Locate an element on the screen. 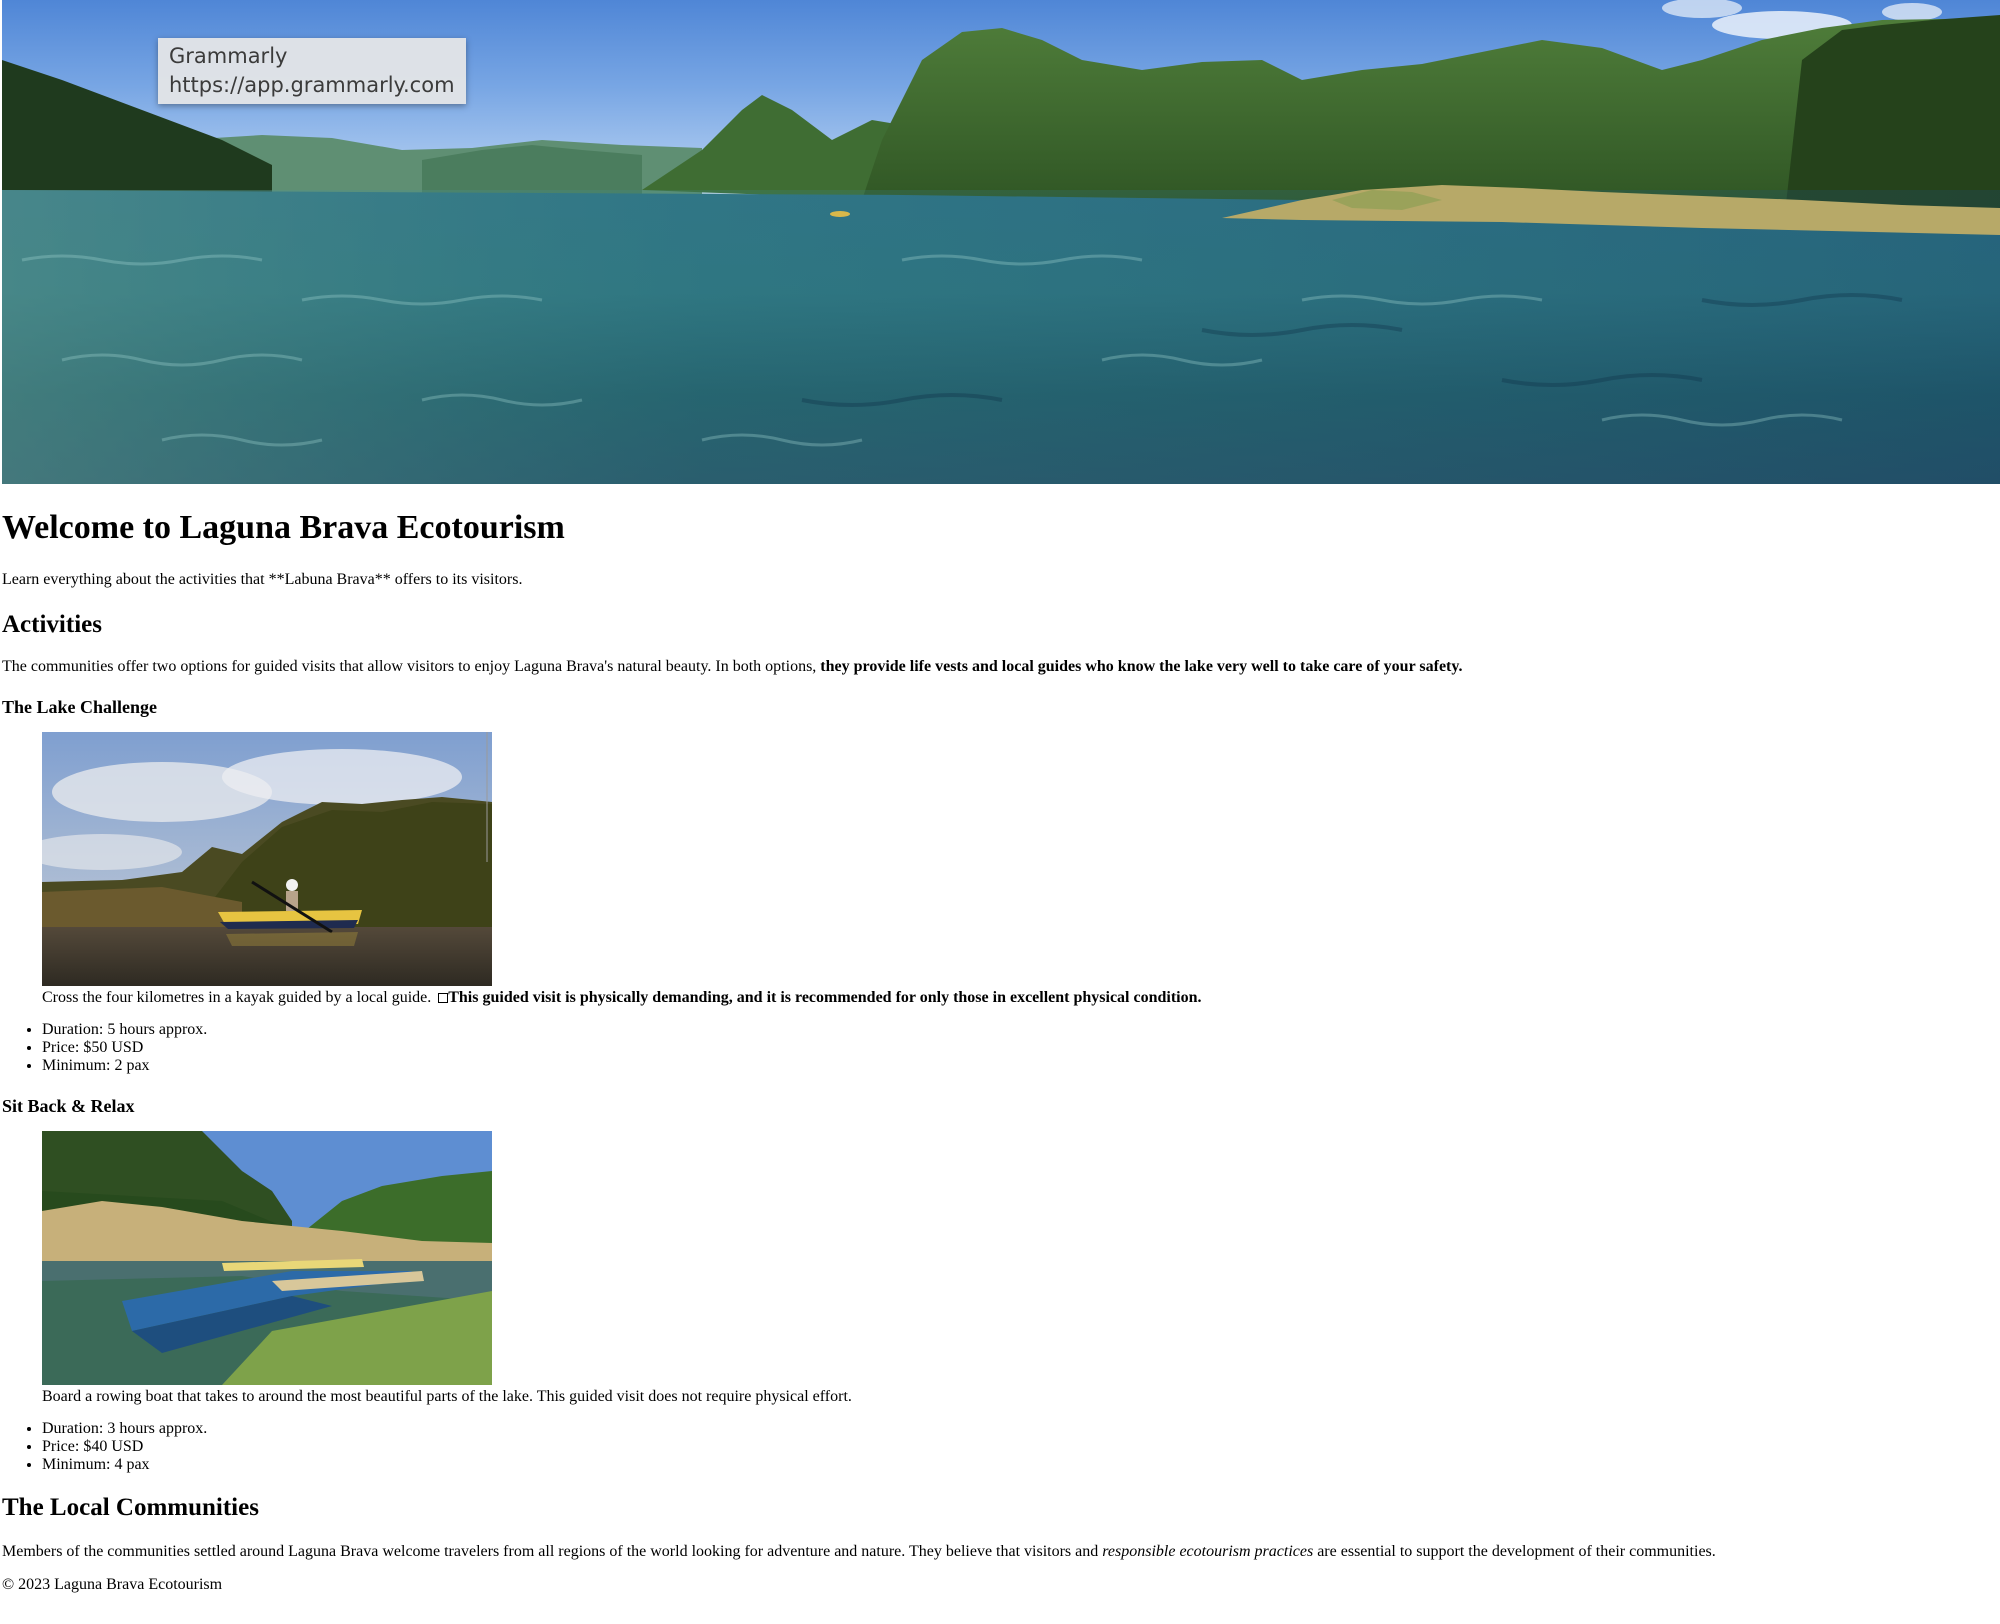 Image resolution: width=2000 pixels, height=1624 pixels. communities-emphasis: responsible ecotourism practices is located at coordinates (1208, 1551).